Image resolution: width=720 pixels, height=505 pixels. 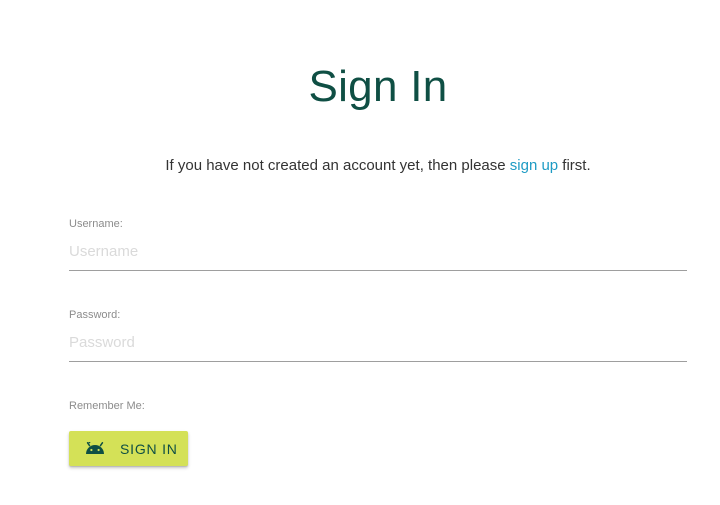 I want to click on username-label: Username:, so click(x=96, y=224).